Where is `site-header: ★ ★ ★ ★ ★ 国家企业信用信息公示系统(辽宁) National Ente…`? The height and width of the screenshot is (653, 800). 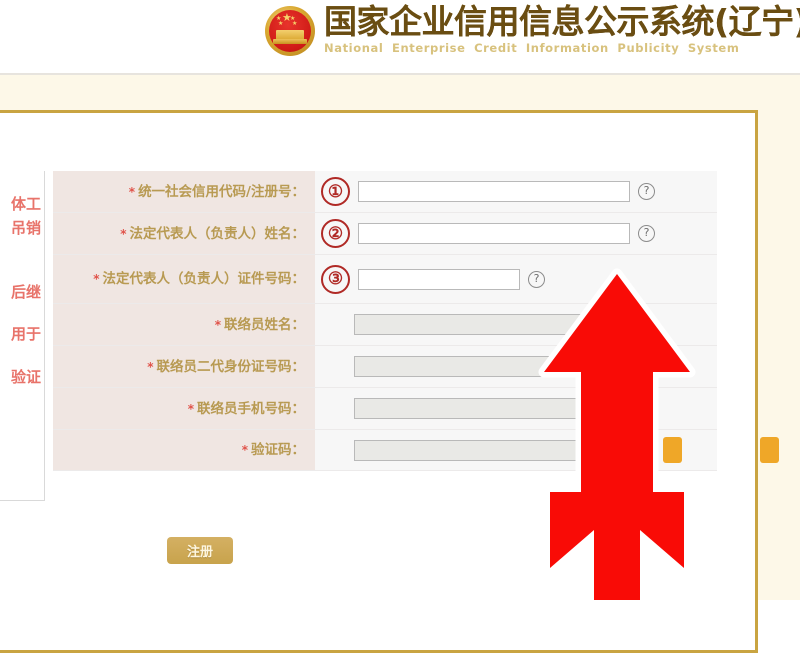 site-header: ★ ★ ★ ★ ★ 国家企业信用信息公示系统(辽宁) National Ente… is located at coordinates (400, 36).